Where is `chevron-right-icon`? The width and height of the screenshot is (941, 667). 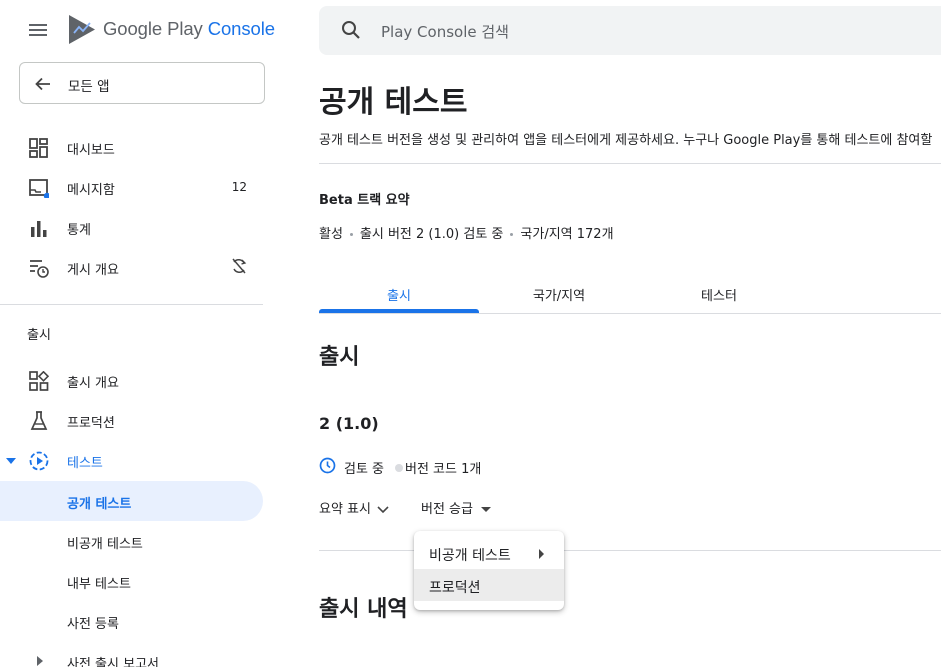
chevron-right-icon is located at coordinates (40, 661).